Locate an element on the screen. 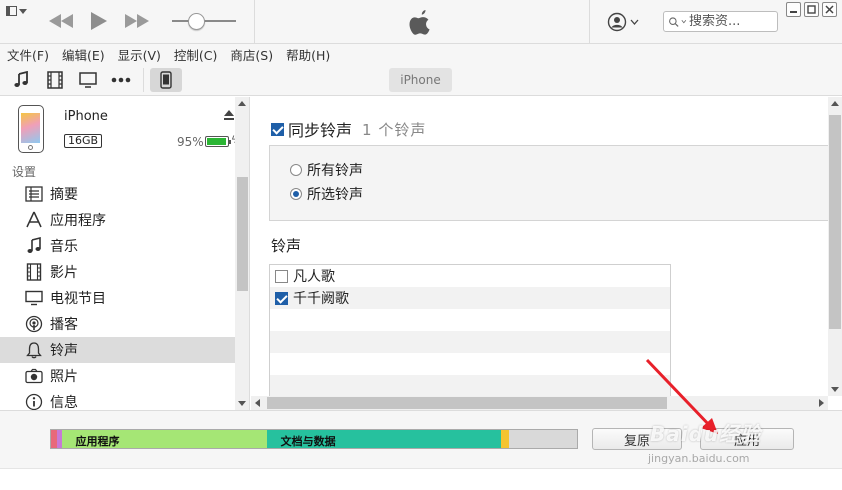 Image resolution: width=842 pixels, height=490 pixels. content-horizontal-scrollbar is located at coordinates (539, 403).